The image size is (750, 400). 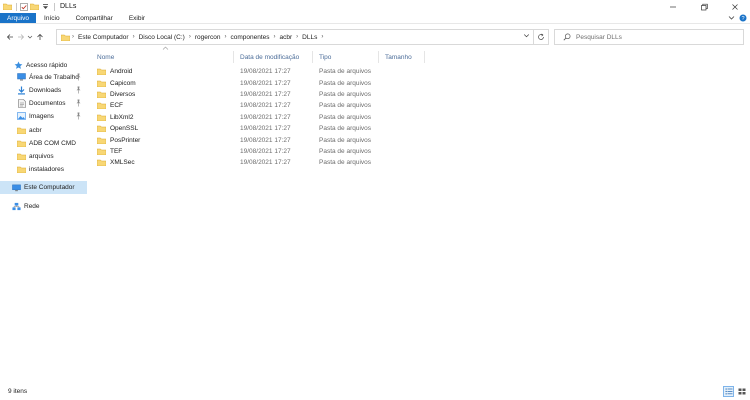 What do you see at coordinates (258, 117) in the screenshot?
I see `table-row: LibXml2 19/08/2021 17:27 Pasta de arquivos` at bounding box center [258, 117].